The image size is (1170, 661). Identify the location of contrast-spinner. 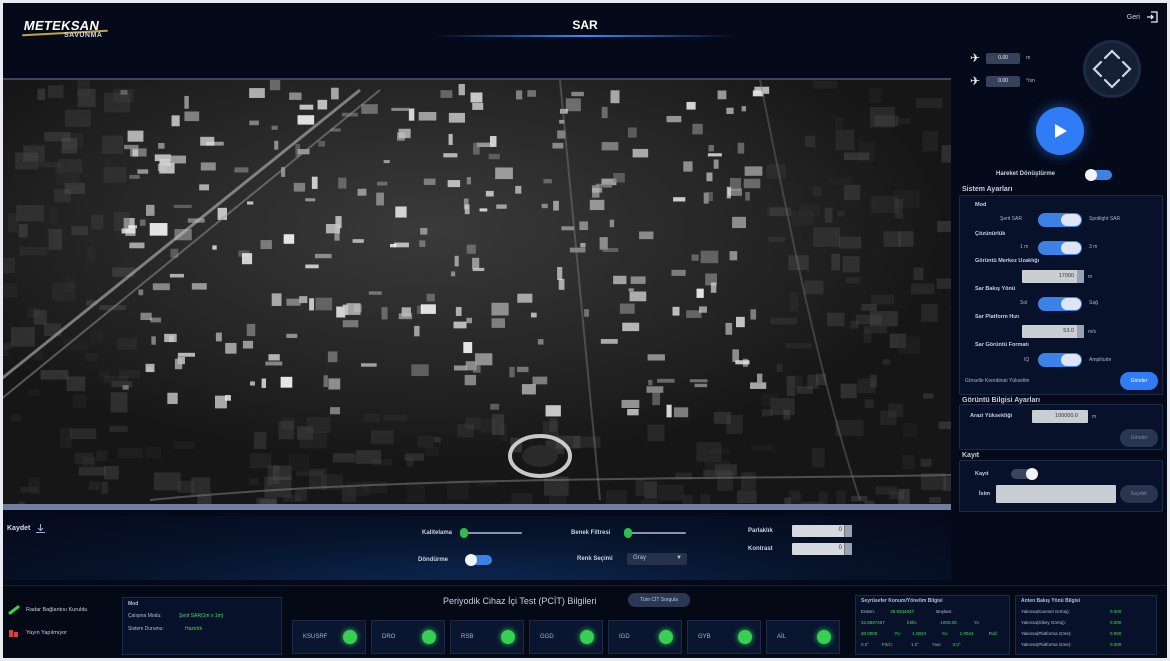
(848, 549).